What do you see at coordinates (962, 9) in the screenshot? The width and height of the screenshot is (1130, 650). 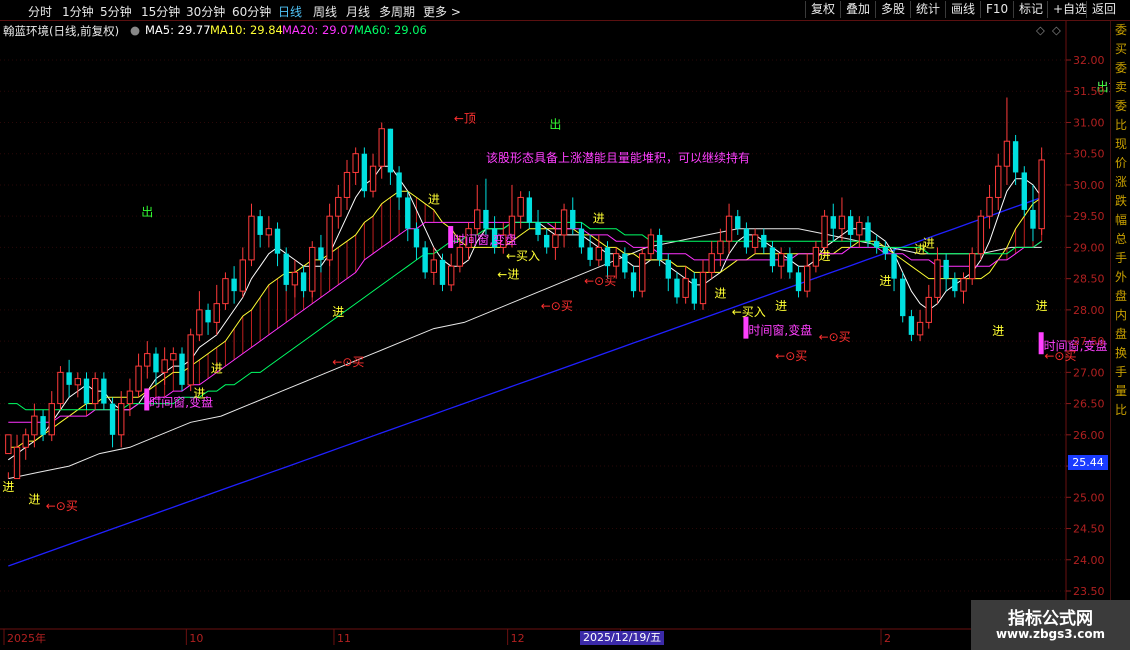 I see `draw-line-button: 画线` at bounding box center [962, 9].